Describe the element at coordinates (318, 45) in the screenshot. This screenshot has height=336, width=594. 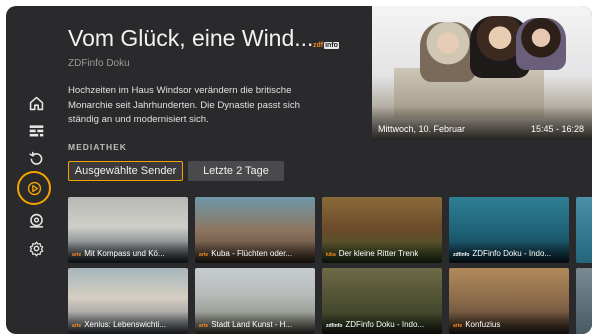
I see `channel-logo-prefix: zdf` at that location.